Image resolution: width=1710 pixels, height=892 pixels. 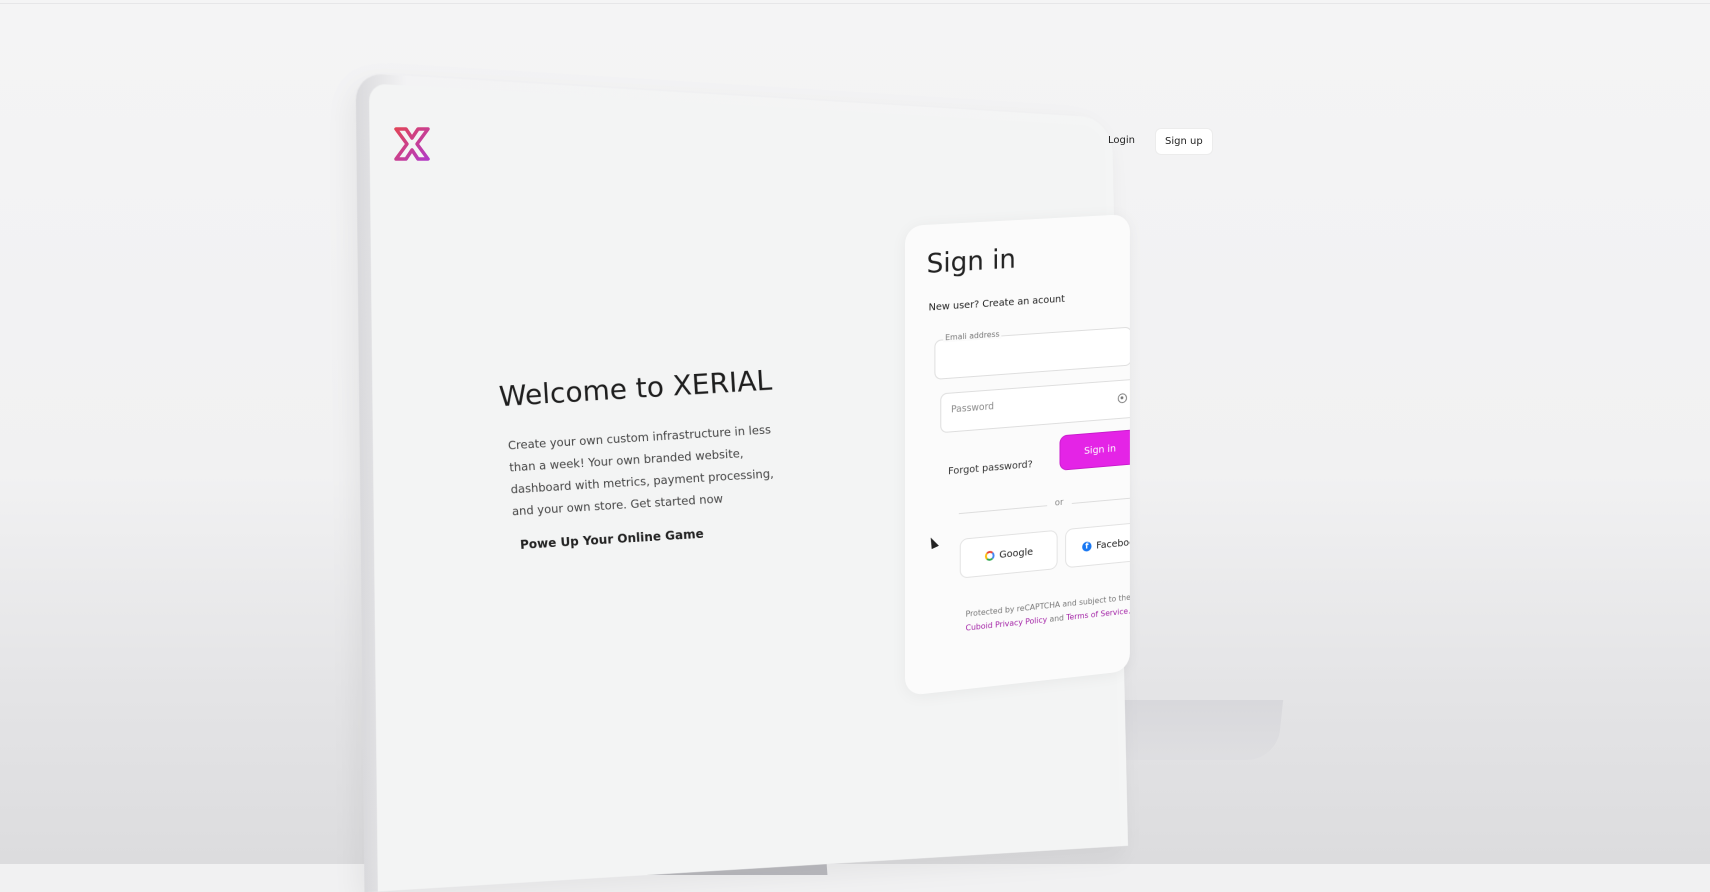 What do you see at coordinates (1121, 140) in the screenshot?
I see `nav-login-link: Login` at bounding box center [1121, 140].